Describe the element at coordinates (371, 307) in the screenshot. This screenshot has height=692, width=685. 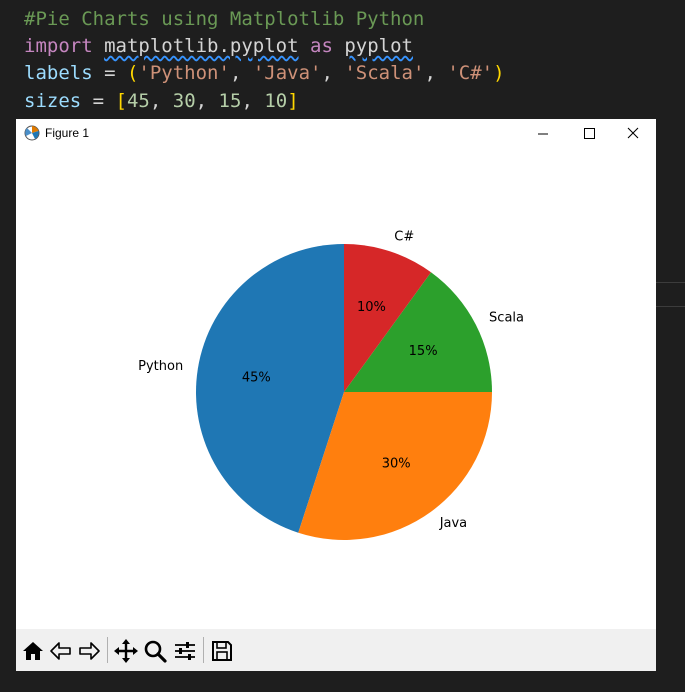
I see `slice-percent-label: 10%` at that location.